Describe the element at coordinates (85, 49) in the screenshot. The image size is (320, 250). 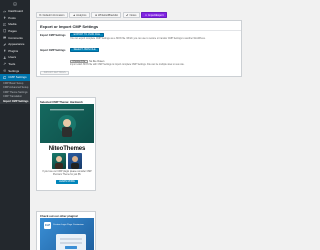
I see `select-json-button: SELECT JSON FILE` at that location.